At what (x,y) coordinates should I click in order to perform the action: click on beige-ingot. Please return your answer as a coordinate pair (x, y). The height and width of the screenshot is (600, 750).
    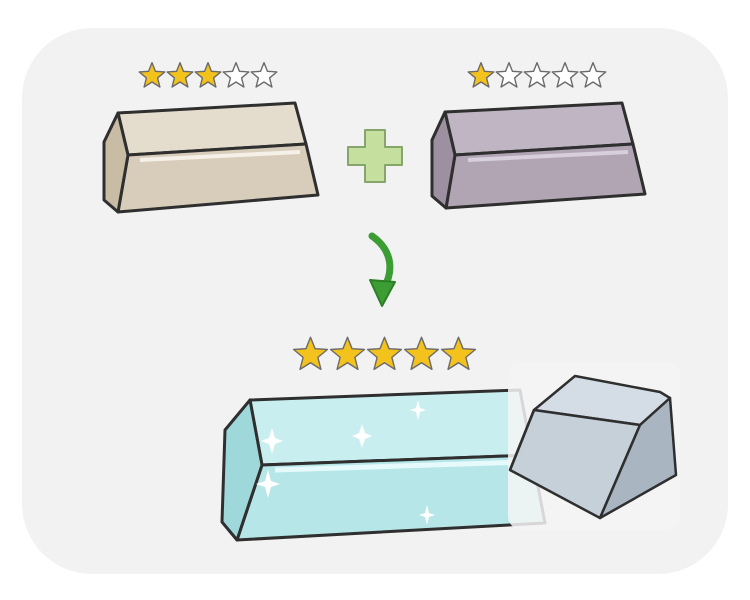
    Looking at the image, I should click on (211, 157).